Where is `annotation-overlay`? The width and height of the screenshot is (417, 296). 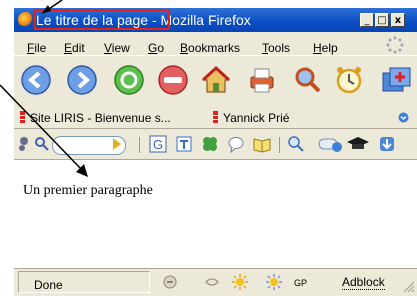
annotation-overlay is located at coordinates (44, 88).